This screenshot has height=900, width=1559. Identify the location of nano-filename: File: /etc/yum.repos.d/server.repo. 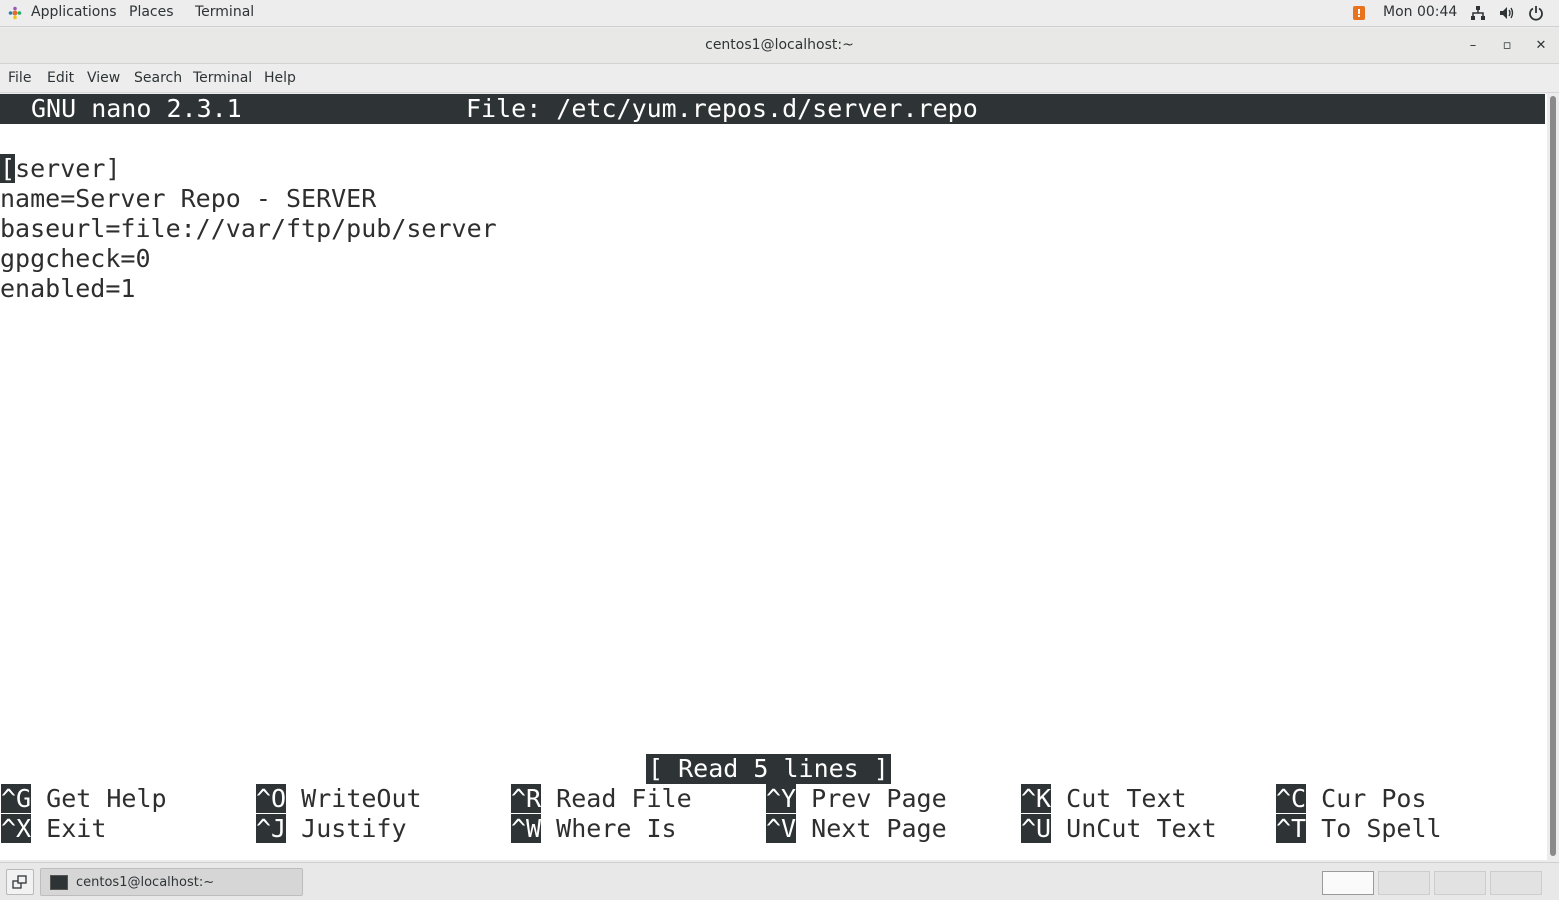
(722, 108).